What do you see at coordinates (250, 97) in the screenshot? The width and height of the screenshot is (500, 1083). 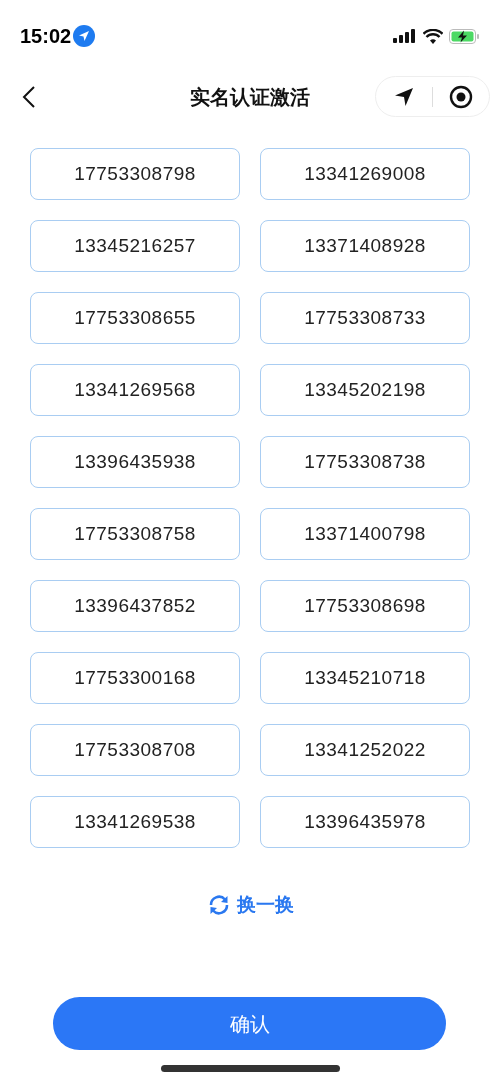 I see `page-title: 实名认证激活` at bounding box center [250, 97].